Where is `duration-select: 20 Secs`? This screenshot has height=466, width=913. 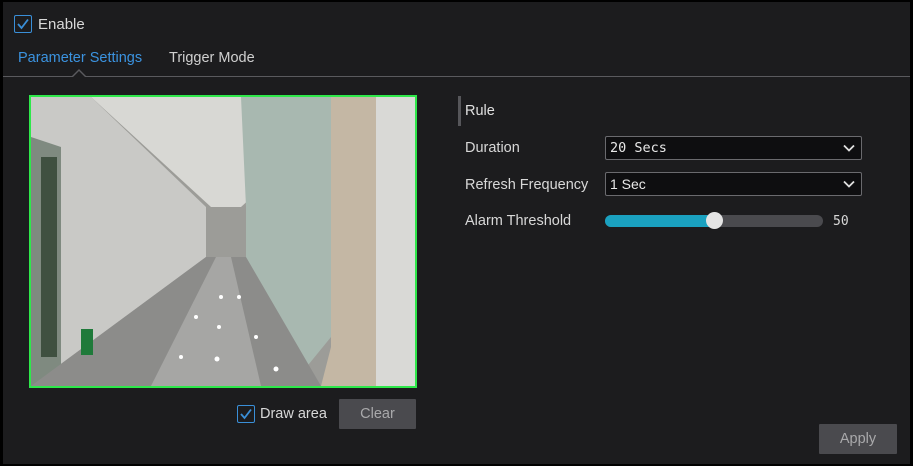
duration-select: 20 Secs is located at coordinates (733, 148).